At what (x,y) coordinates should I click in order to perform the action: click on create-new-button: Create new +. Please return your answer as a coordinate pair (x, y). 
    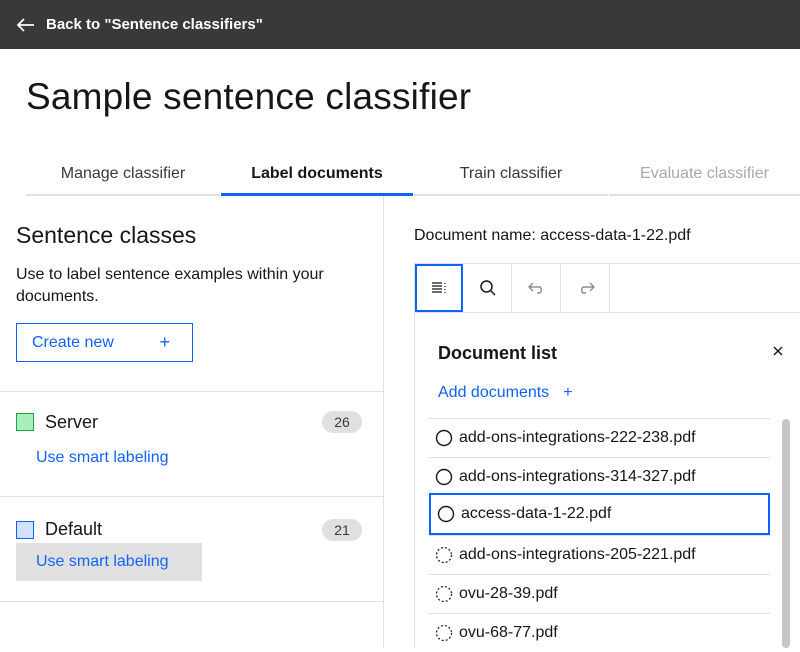
    Looking at the image, I should click on (104, 342).